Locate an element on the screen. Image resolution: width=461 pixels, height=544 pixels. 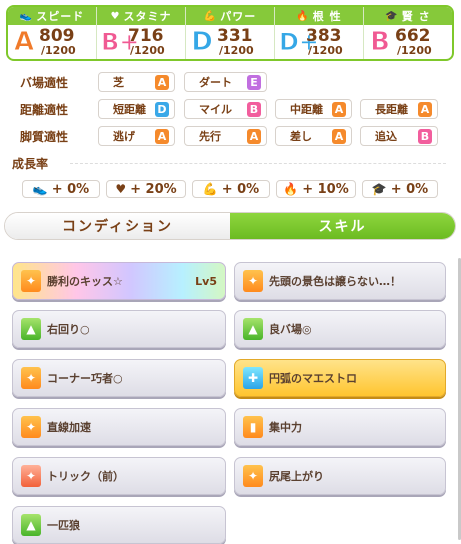
skill-card: ✦ 直線加速 is located at coordinates (119, 427).